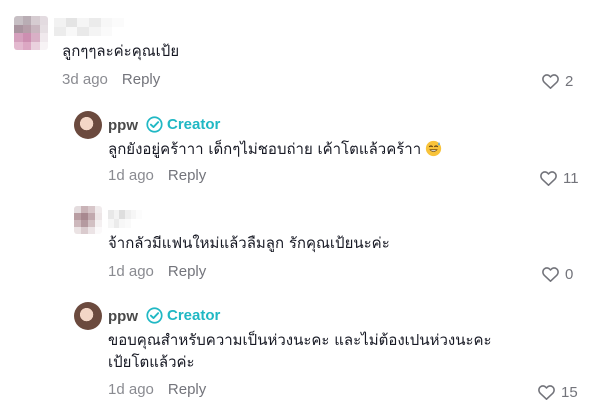  What do you see at coordinates (571, 178) in the screenshot?
I see `like-count: 11` at bounding box center [571, 178].